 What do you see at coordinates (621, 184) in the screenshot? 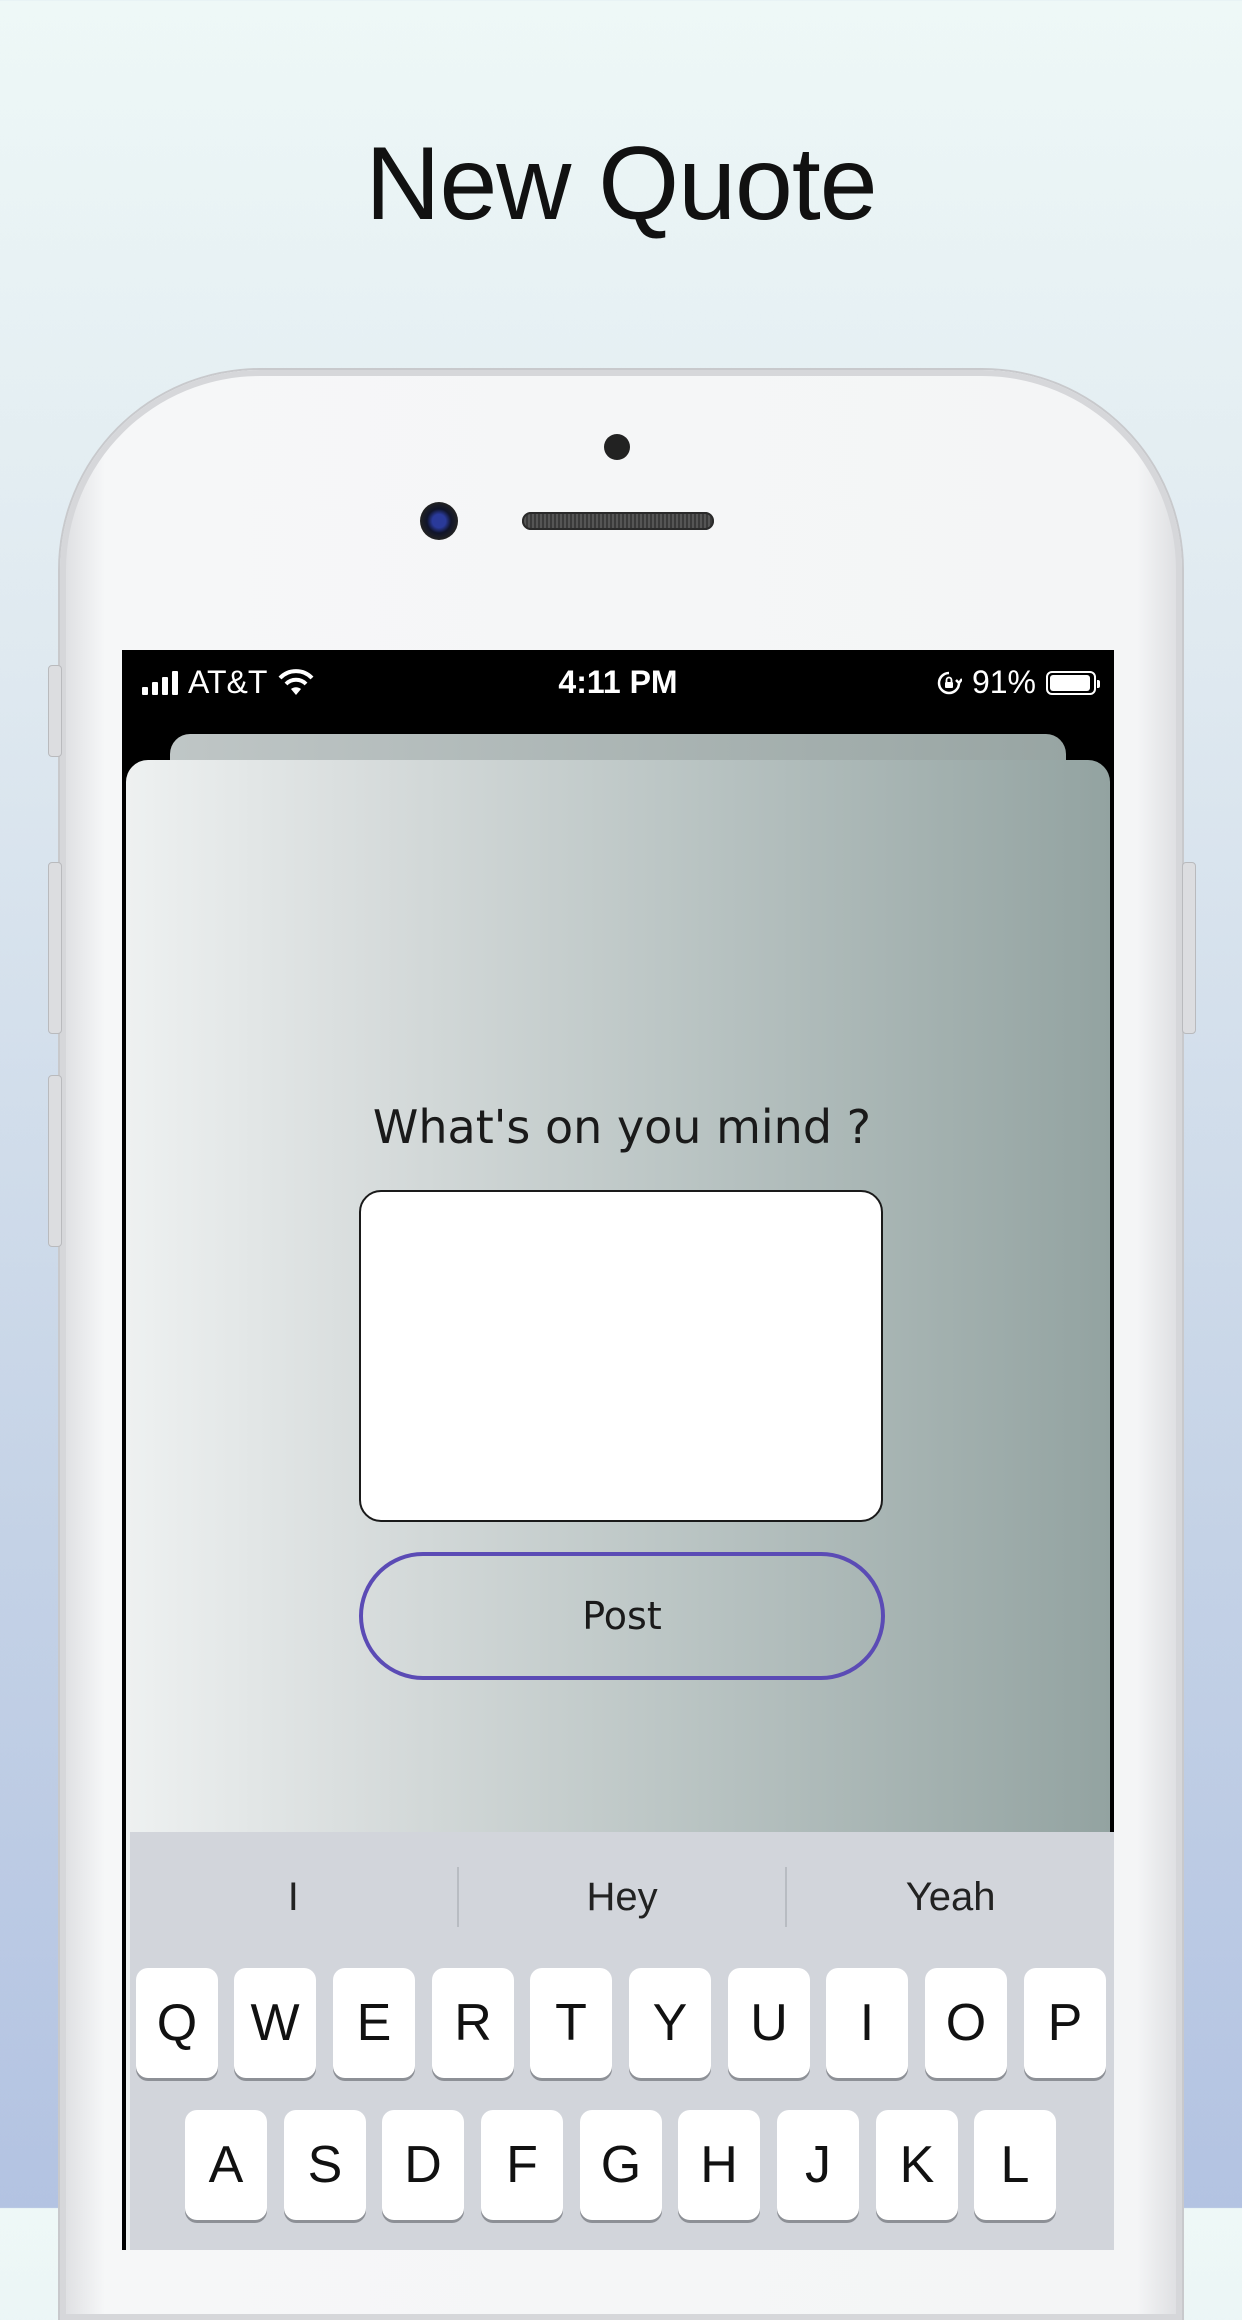
I see `page-headline: New Quote` at bounding box center [621, 184].